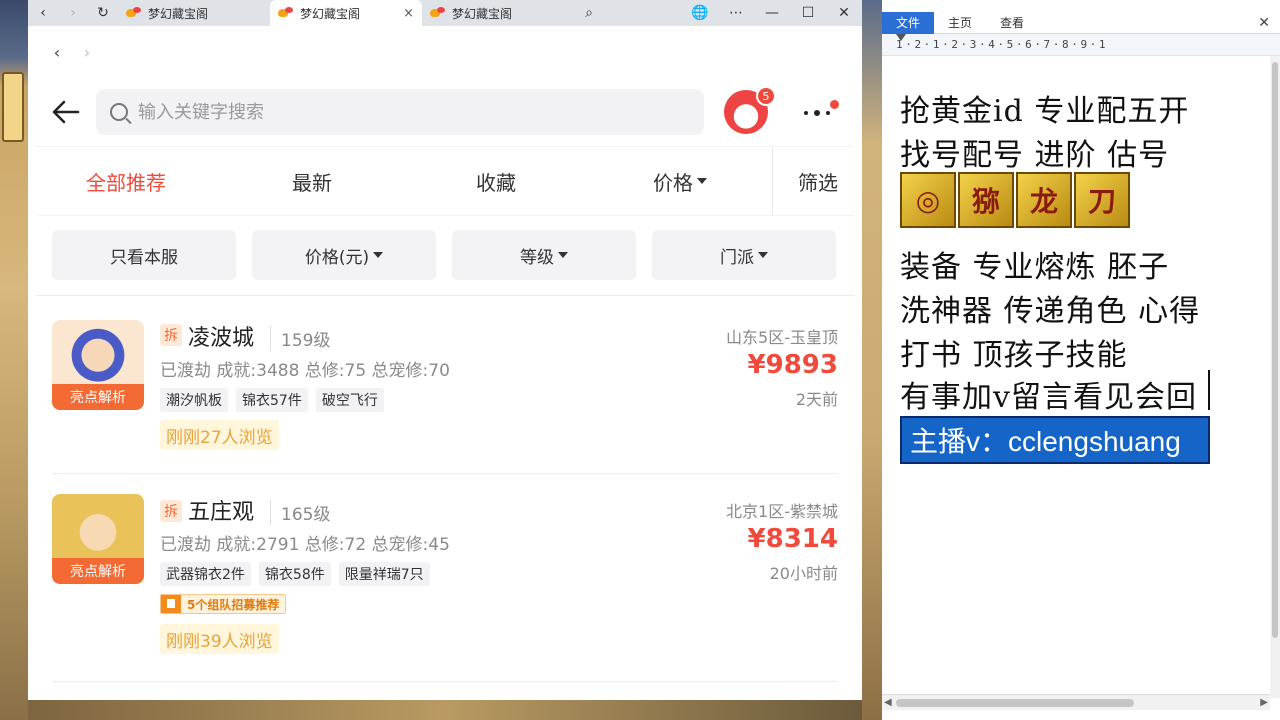 The height and width of the screenshot is (720, 1280). I want to click on tab-filter: 筛选, so click(818, 181).